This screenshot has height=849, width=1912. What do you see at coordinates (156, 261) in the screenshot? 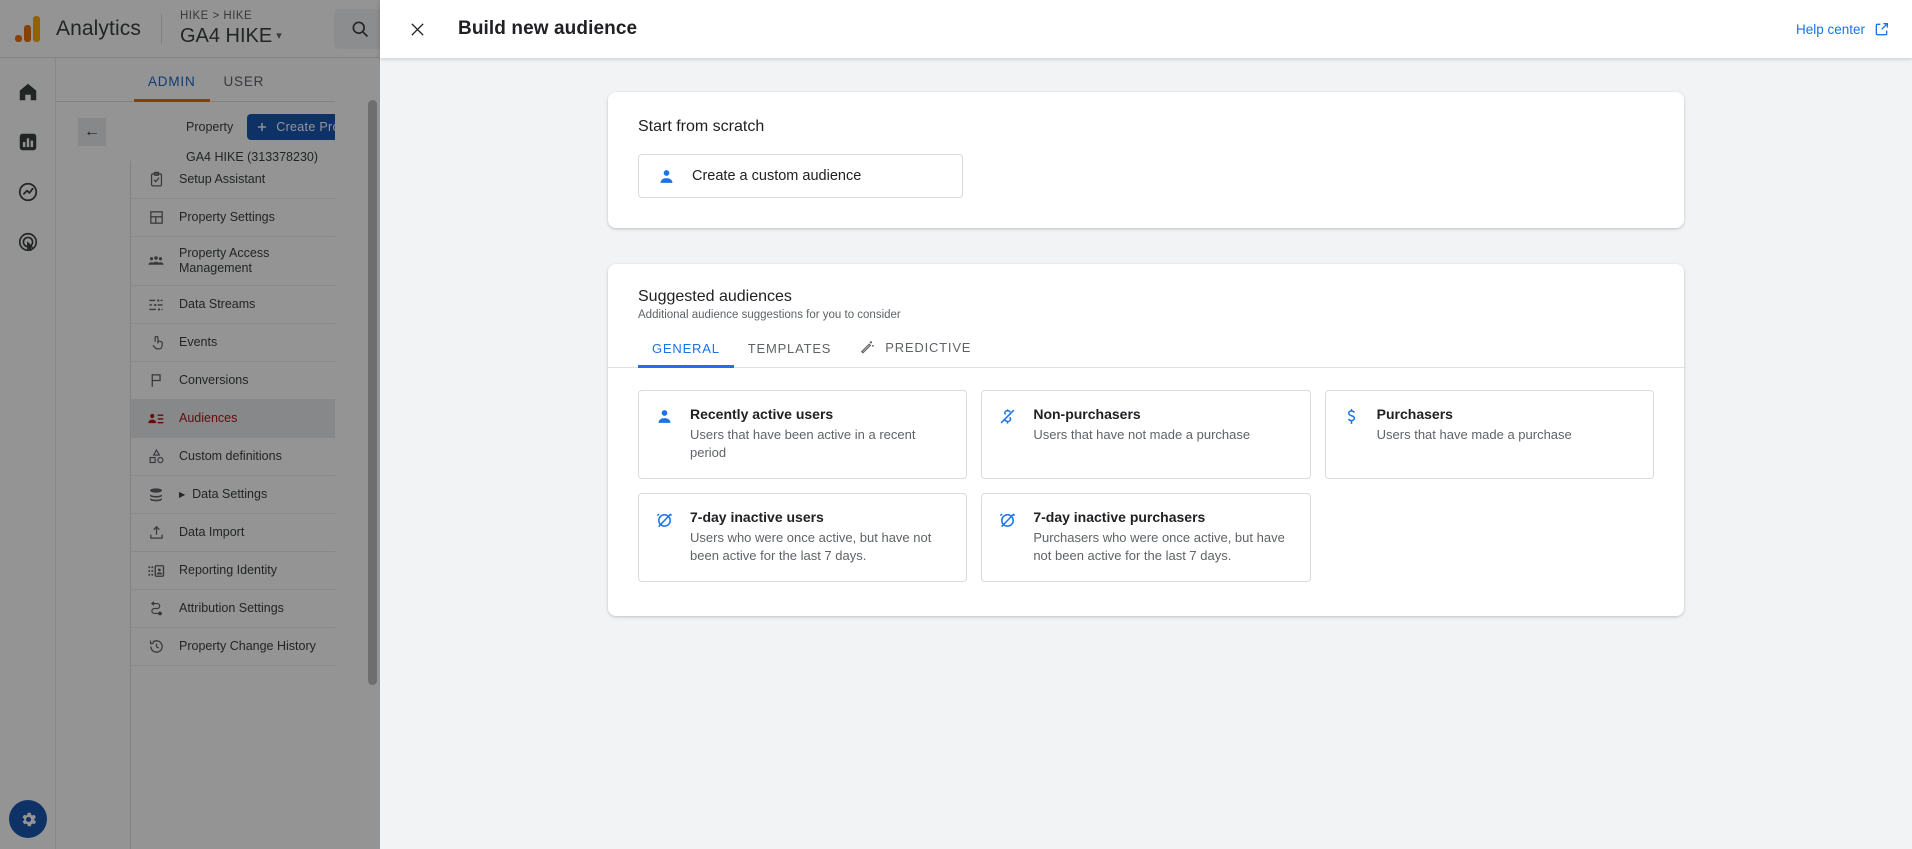
I see `people-icon` at bounding box center [156, 261].